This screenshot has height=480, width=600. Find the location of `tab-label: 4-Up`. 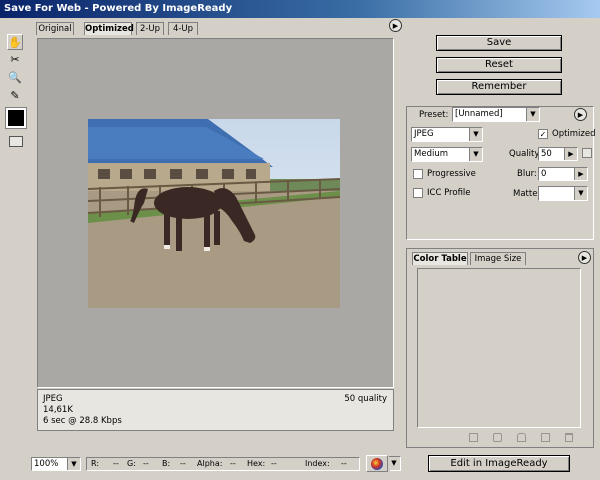

tab-label: 4-Up is located at coordinates (183, 29).